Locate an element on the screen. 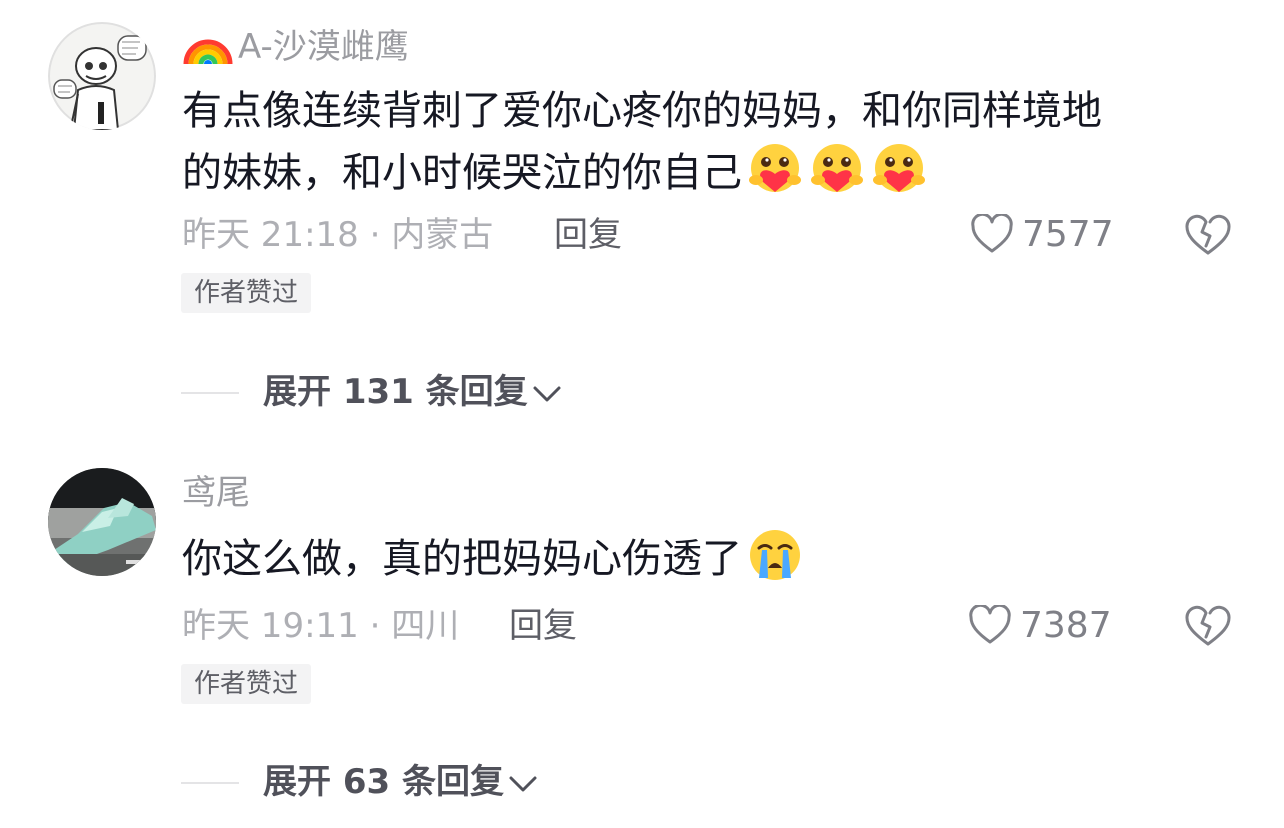 This screenshot has height=828, width=1284. comment-text: 有点像连续背刺了爱你心疼你的妈妈，和你同样境地 的妹妹，和小时候哭泣的你自己 is located at coordinates (712, 147).